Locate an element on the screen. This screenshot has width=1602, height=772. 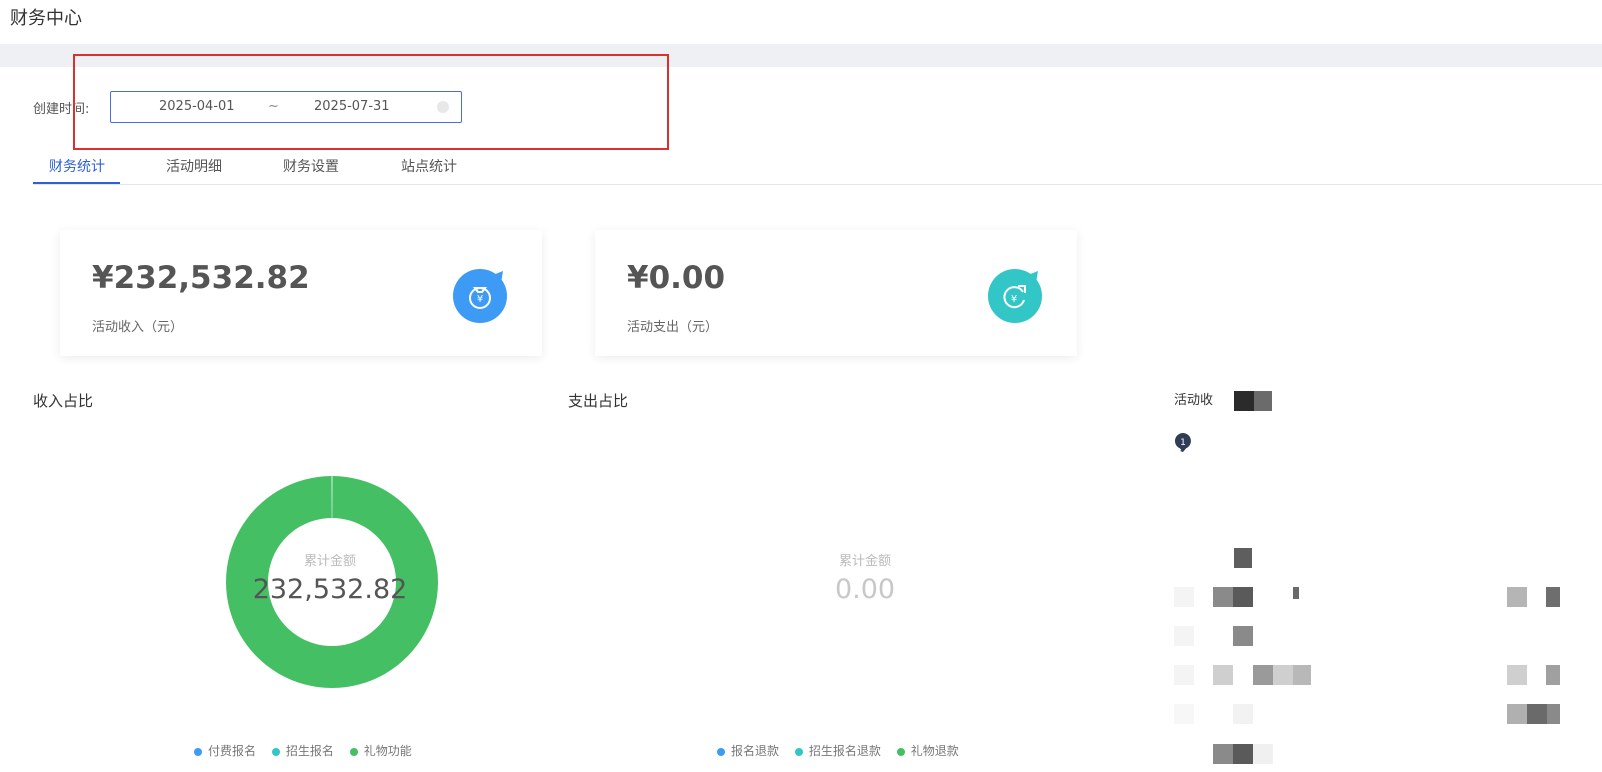
legend-label: 付费报名 is located at coordinates (232, 751).